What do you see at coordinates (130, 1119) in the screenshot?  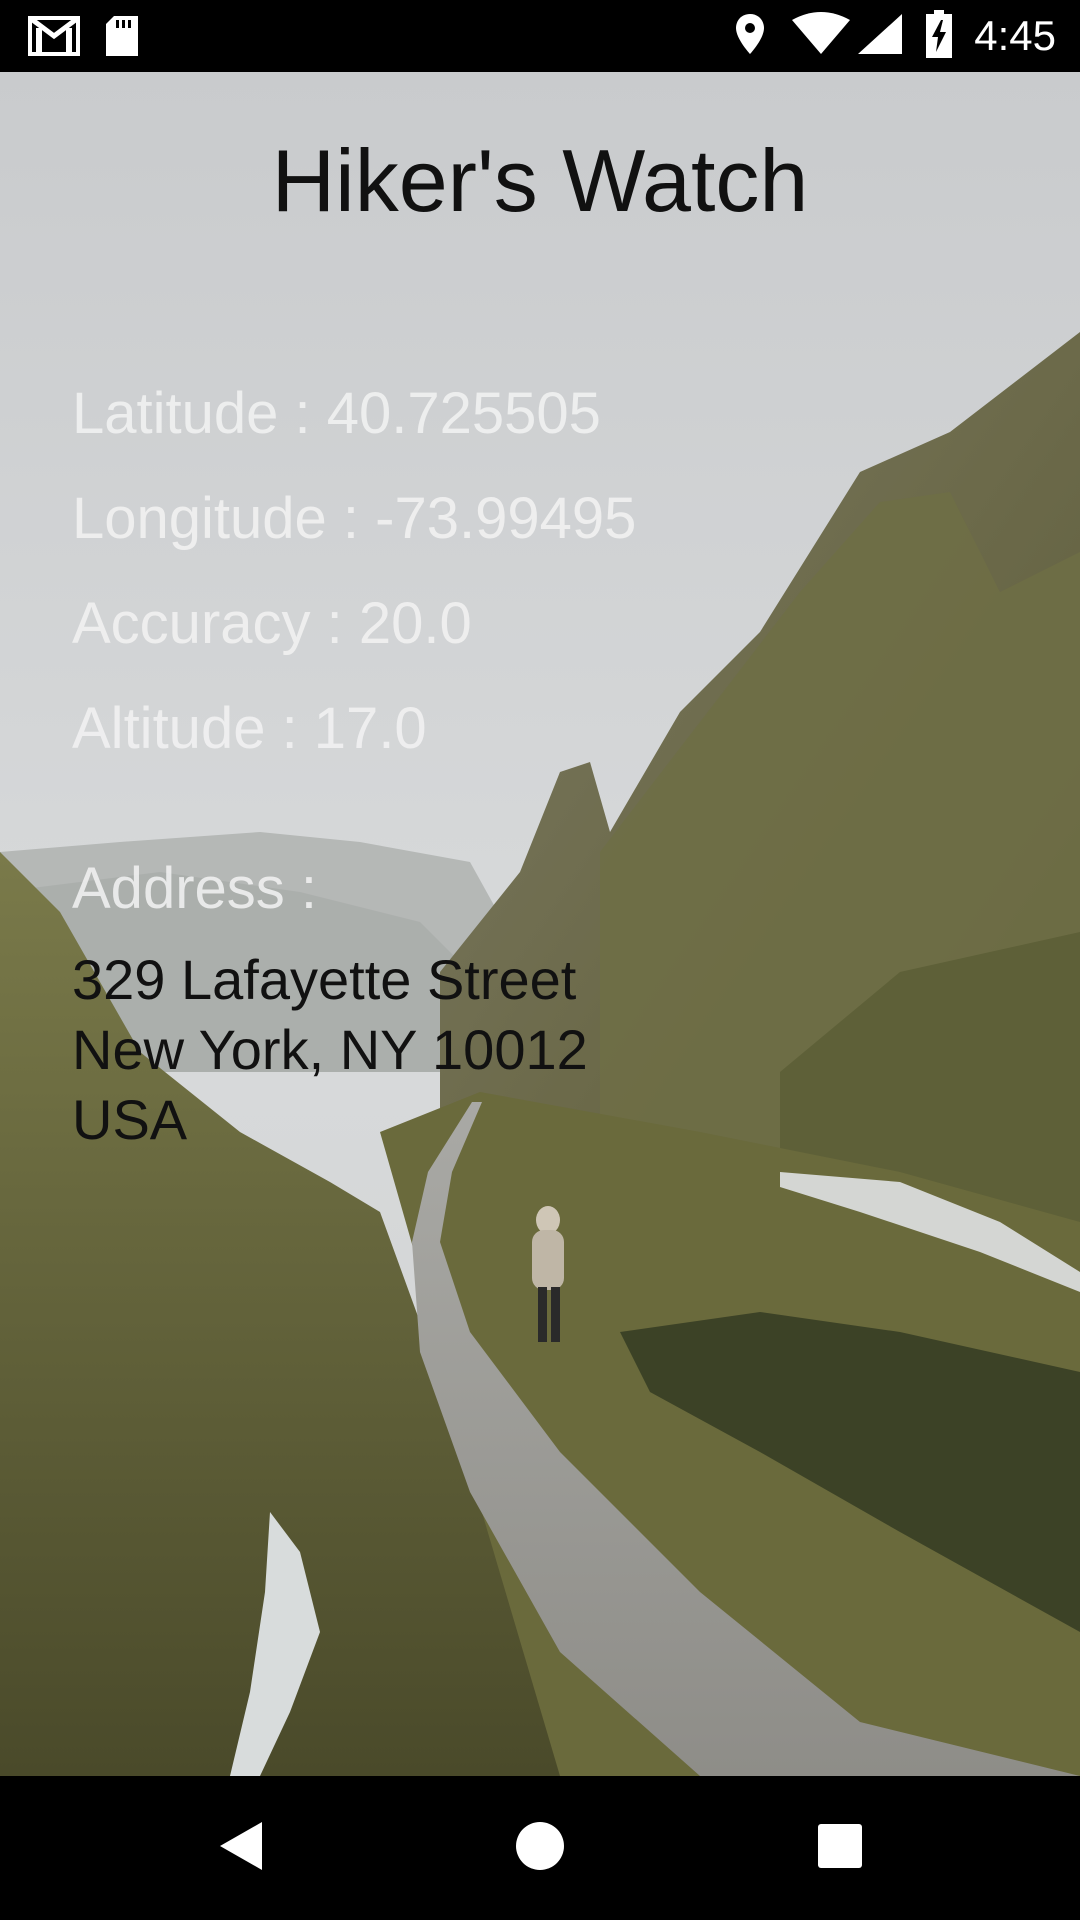 I see `address-line-3: USA` at bounding box center [130, 1119].